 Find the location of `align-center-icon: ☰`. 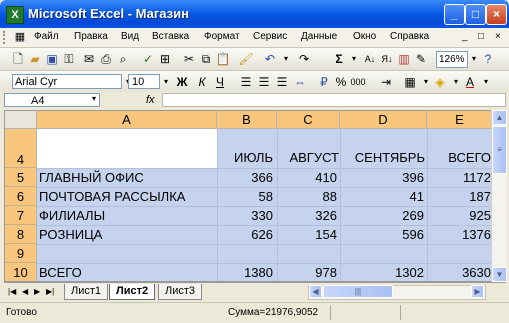

align-center-icon: ☰ is located at coordinates (264, 82).